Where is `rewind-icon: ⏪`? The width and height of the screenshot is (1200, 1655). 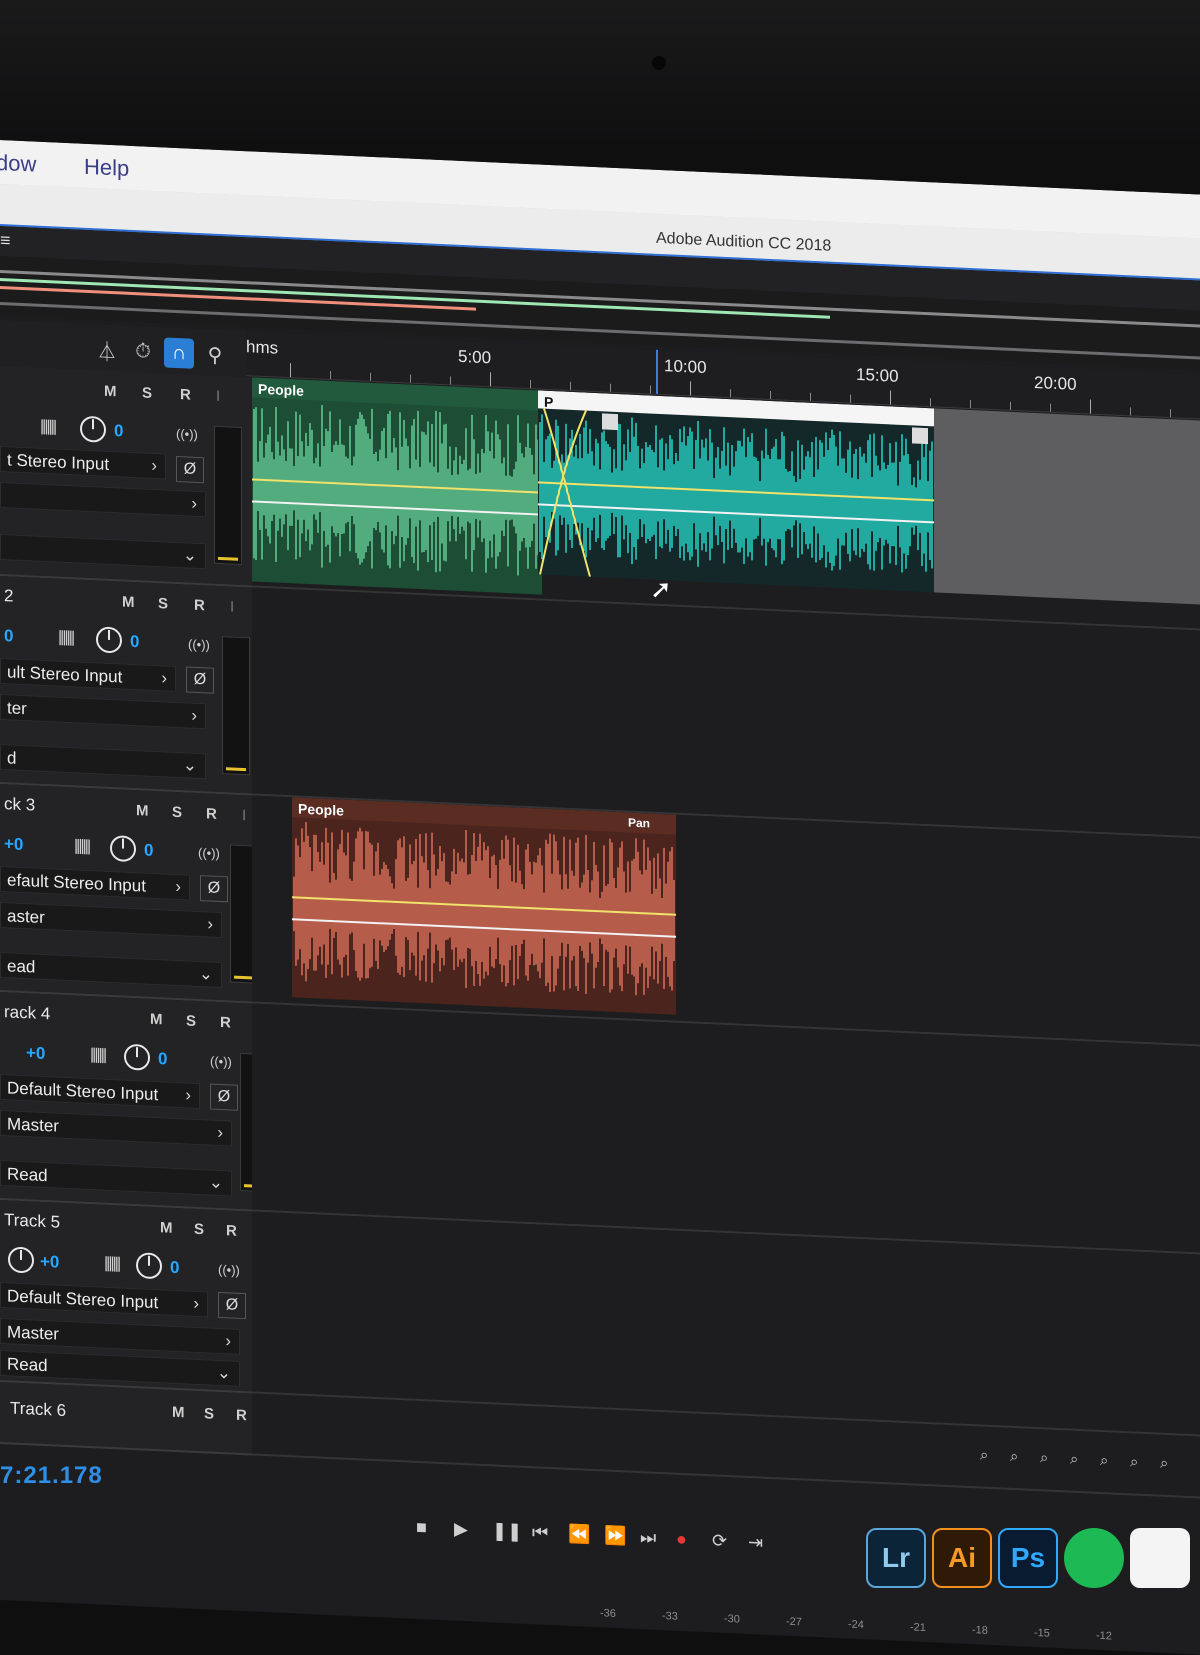 rewind-icon: ⏪ is located at coordinates (579, 1535).